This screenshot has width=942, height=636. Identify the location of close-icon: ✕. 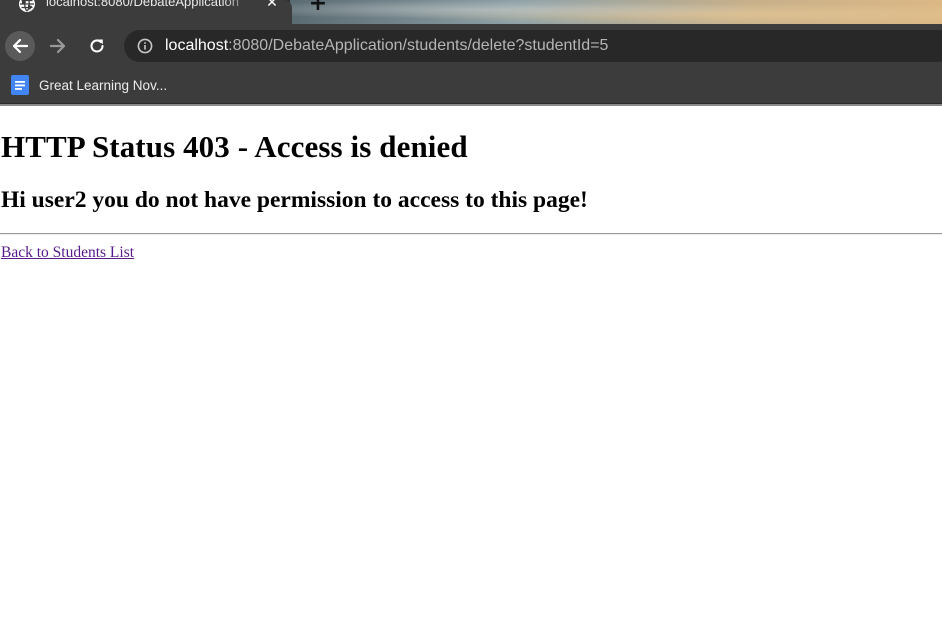
(272, 5).